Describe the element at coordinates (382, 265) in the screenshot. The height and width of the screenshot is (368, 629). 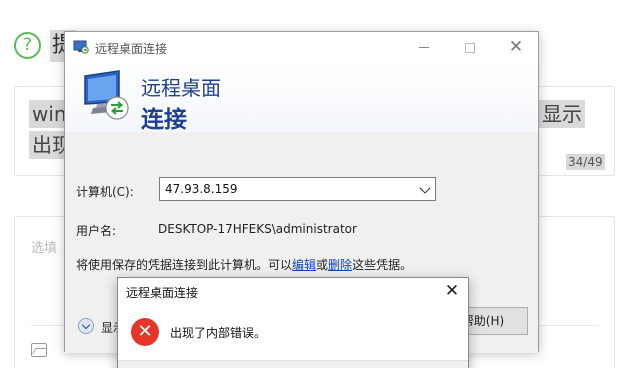
I see `credentials-note-suffix: 这些凭据。` at that location.